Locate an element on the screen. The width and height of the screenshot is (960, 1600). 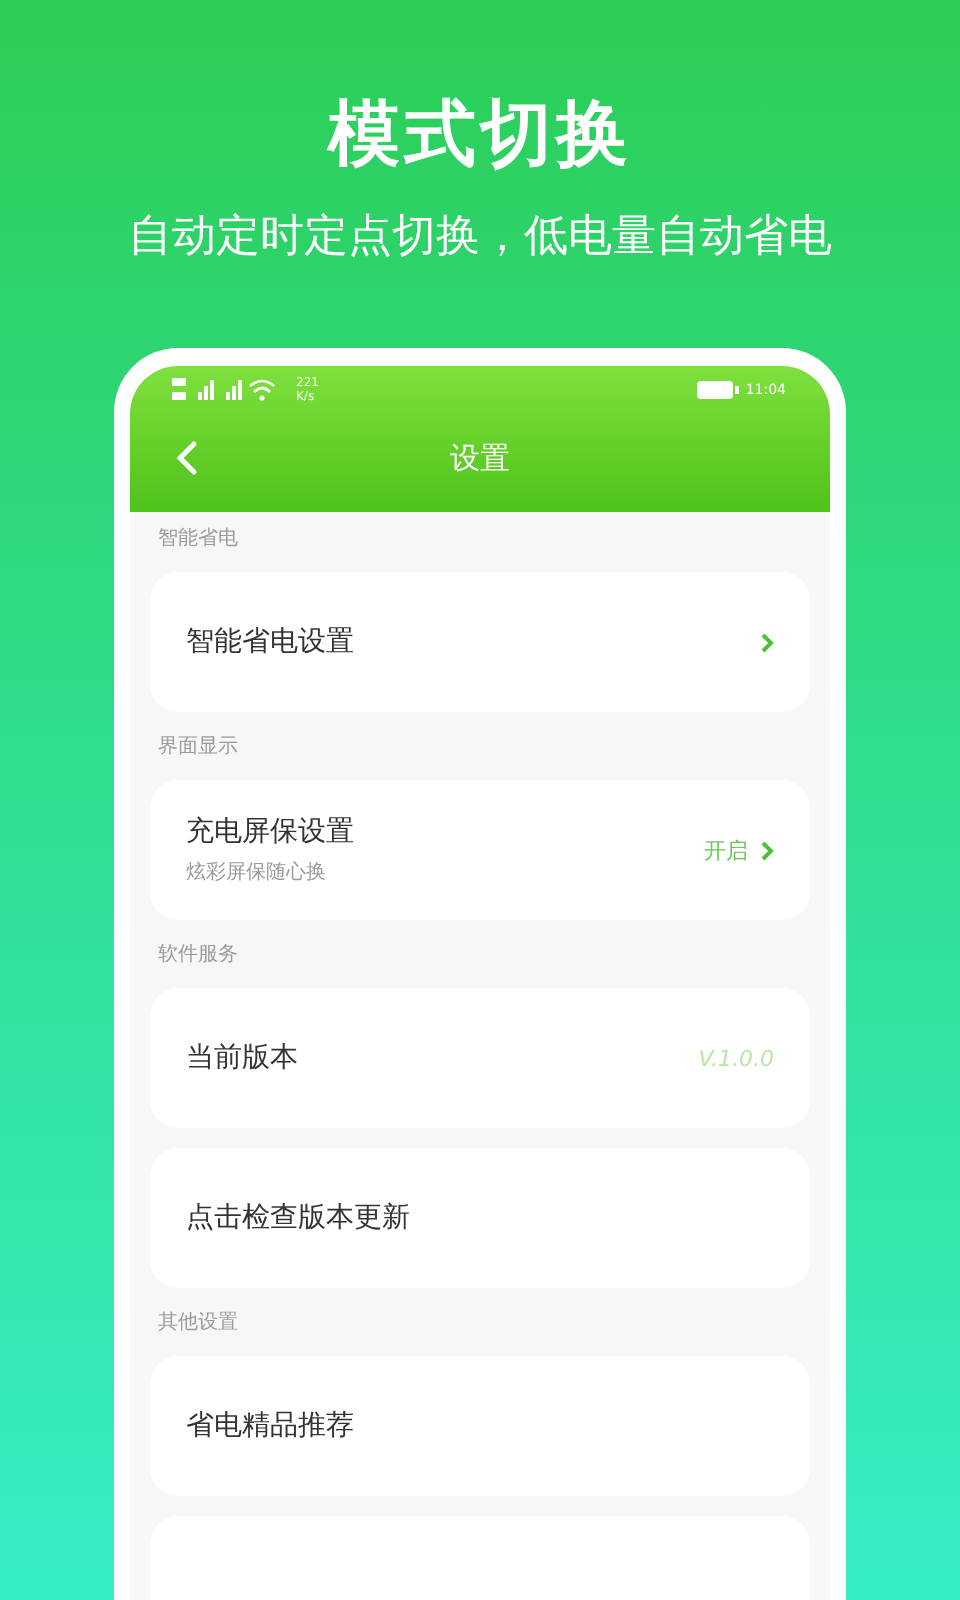
back-icon is located at coordinates (186, 458).